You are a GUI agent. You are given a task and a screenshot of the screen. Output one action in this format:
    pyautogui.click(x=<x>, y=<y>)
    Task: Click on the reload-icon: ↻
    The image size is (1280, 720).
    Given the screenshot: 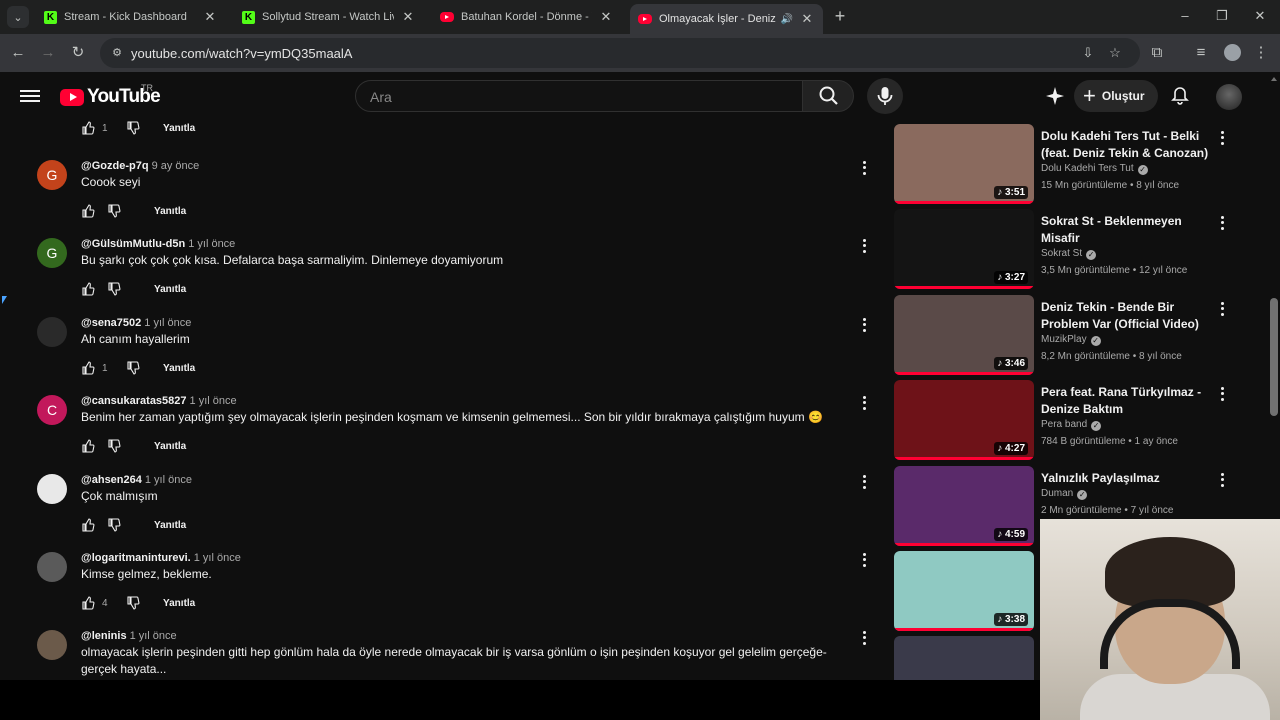 What is the action you would take?
    pyautogui.click(x=78, y=53)
    